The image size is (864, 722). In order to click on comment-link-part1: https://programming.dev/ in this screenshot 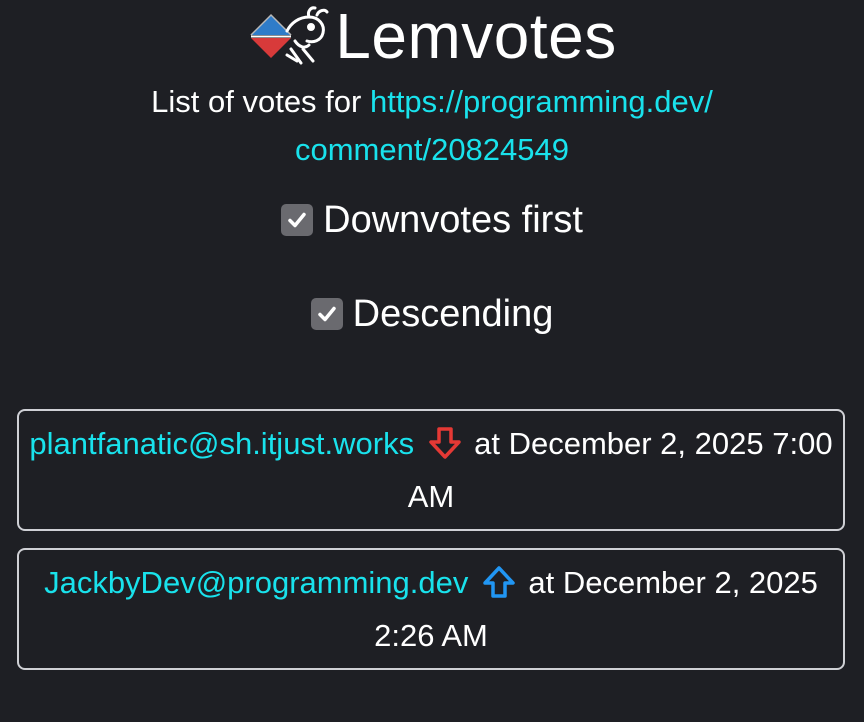, I will do `click(541, 101)`.